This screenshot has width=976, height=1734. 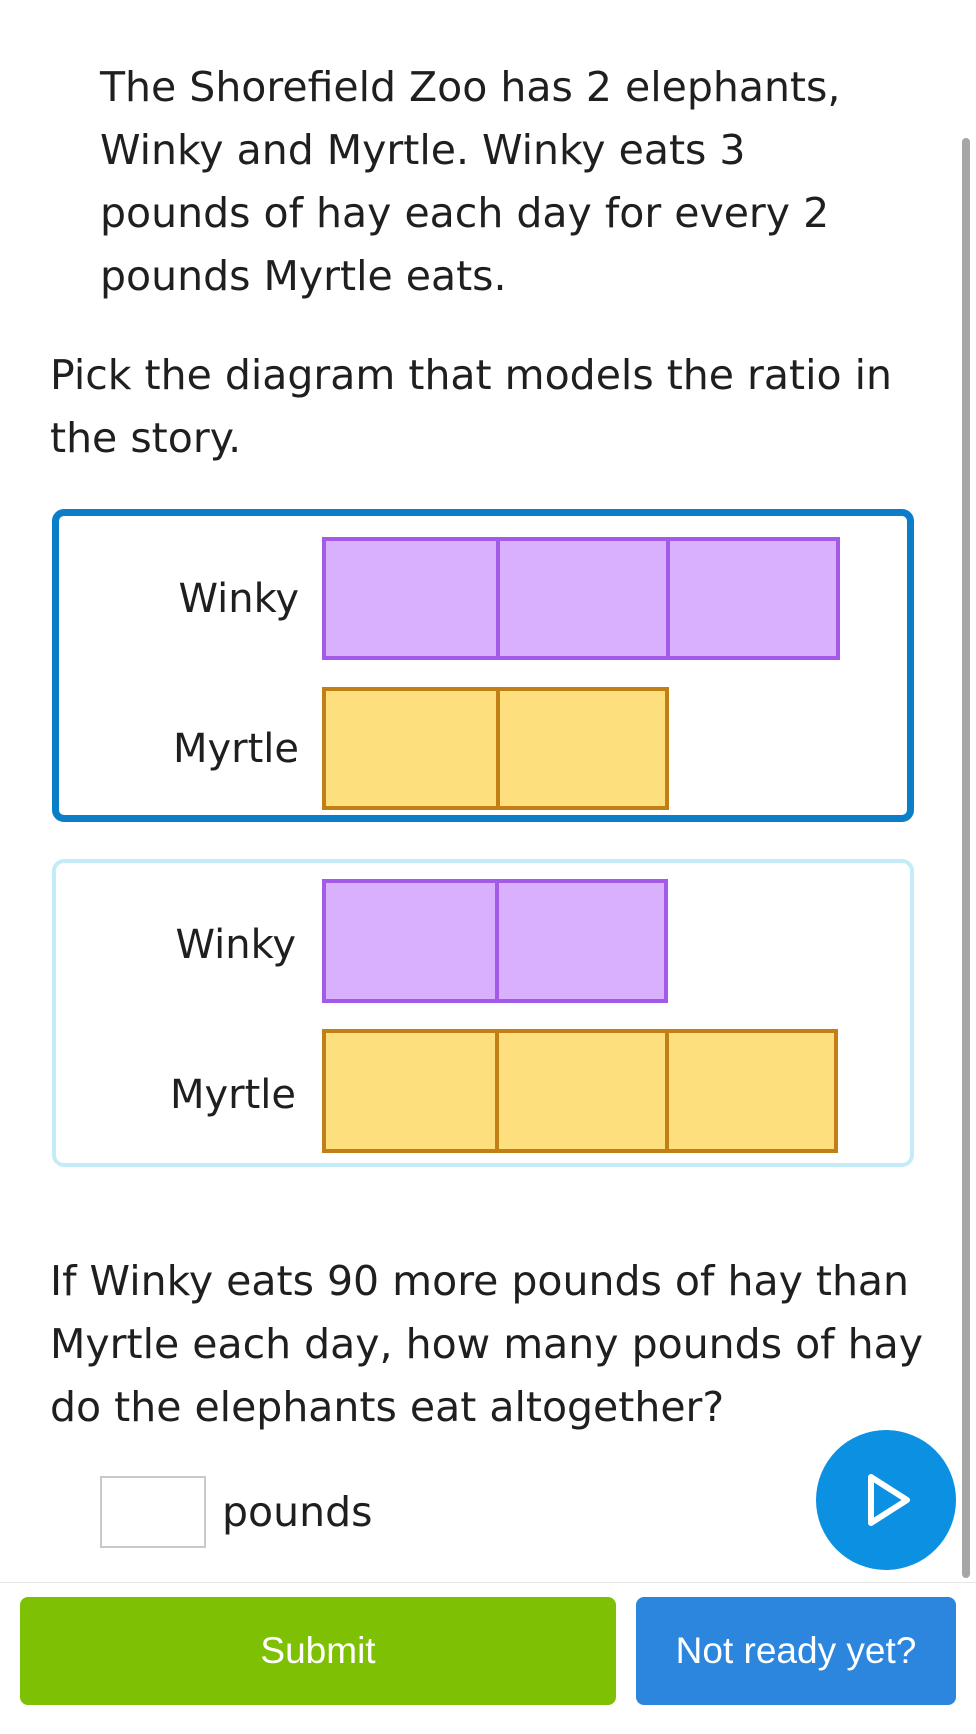 What do you see at coordinates (318, 1651) in the screenshot?
I see `submit-button: Submit` at bounding box center [318, 1651].